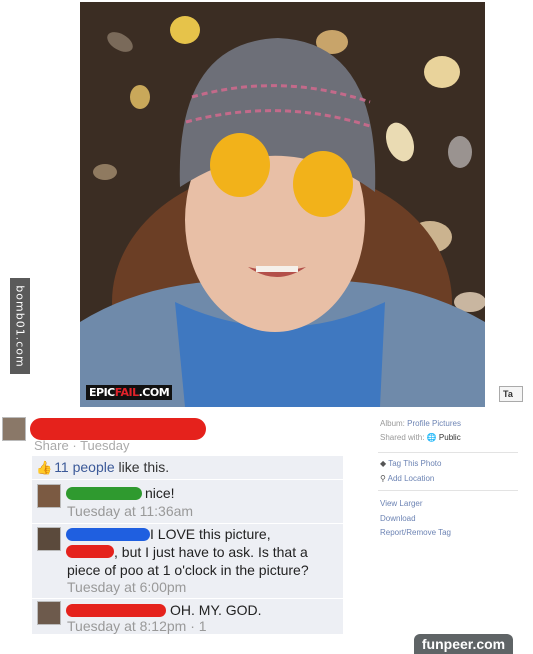 This screenshot has width=533, height=654. I want to click on album-link: Profile Pictures, so click(434, 423).